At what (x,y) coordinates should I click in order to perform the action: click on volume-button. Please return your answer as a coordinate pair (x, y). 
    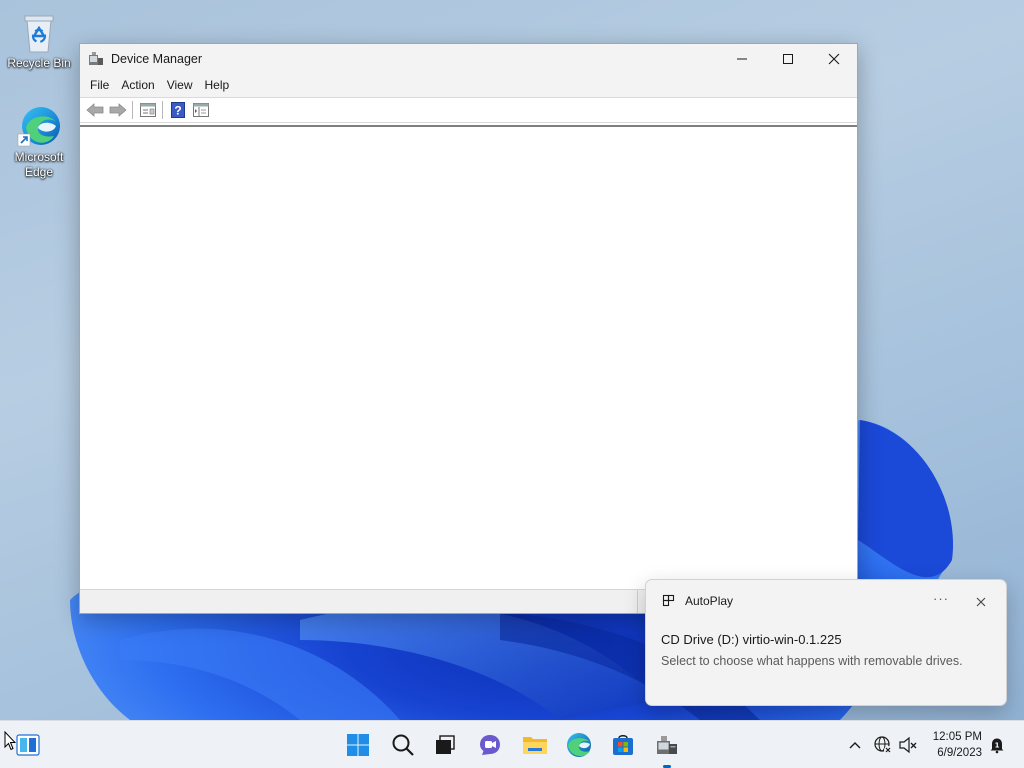
    Looking at the image, I should click on (908, 745).